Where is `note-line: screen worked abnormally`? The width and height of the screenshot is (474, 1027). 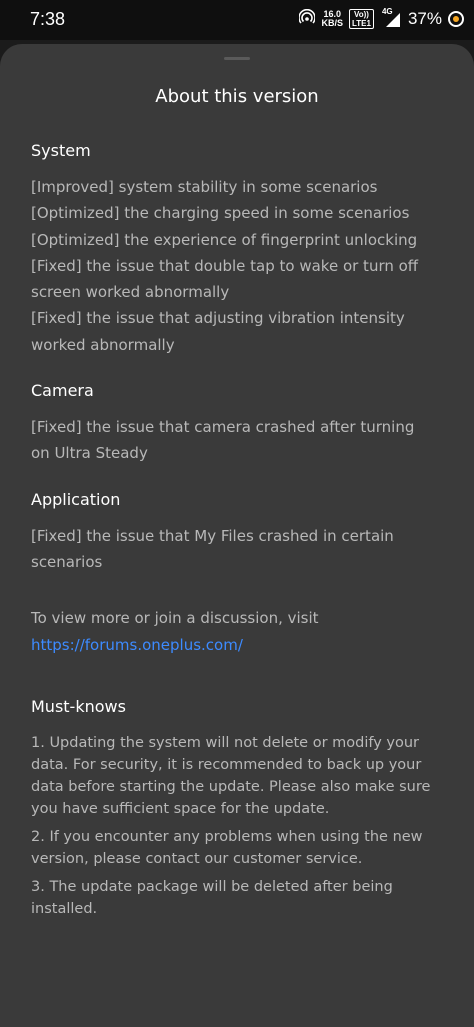
note-line: screen worked abnormally is located at coordinates (130, 292).